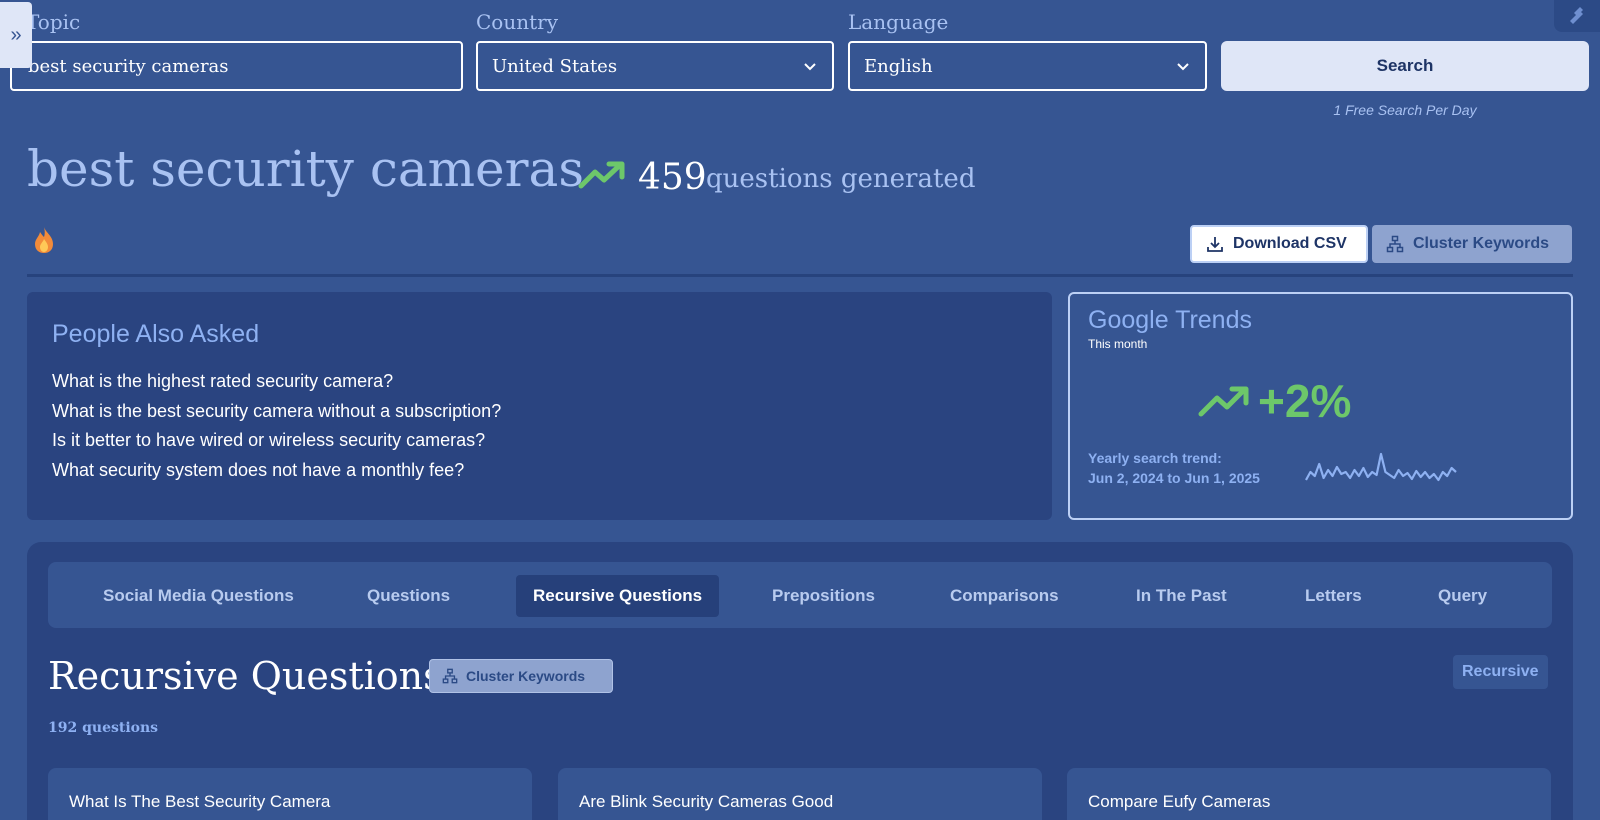 This screenshot has width=1600, height=820. I want to click on search-button: Search, so click(1405, 66).